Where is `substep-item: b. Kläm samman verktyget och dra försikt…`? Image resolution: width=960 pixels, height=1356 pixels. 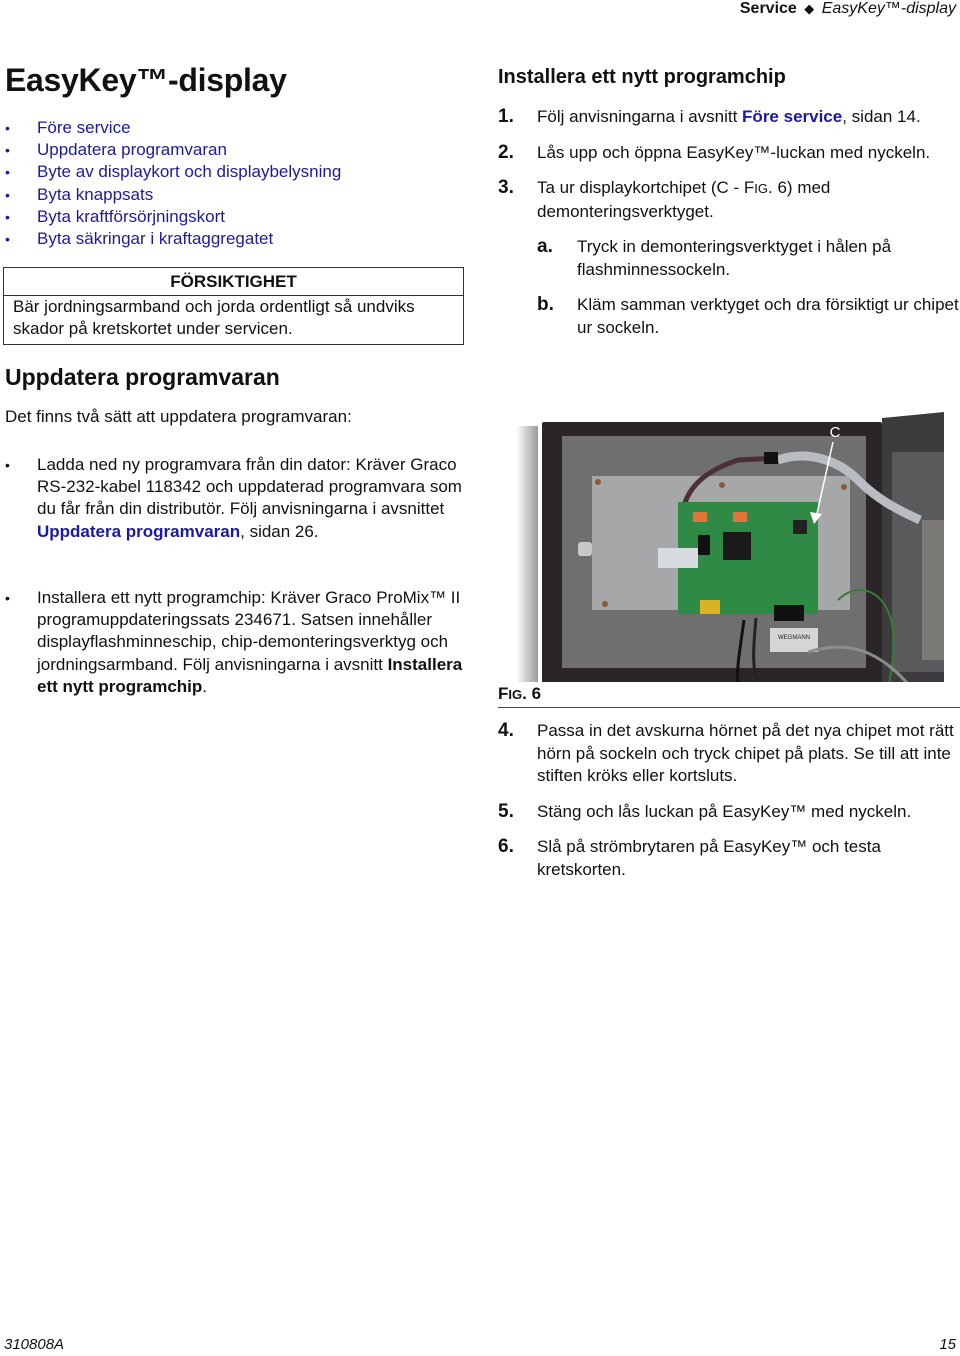
substep-item: b. Kläm samman verktyget och dra försikt… is located at coordinates (748, 315).